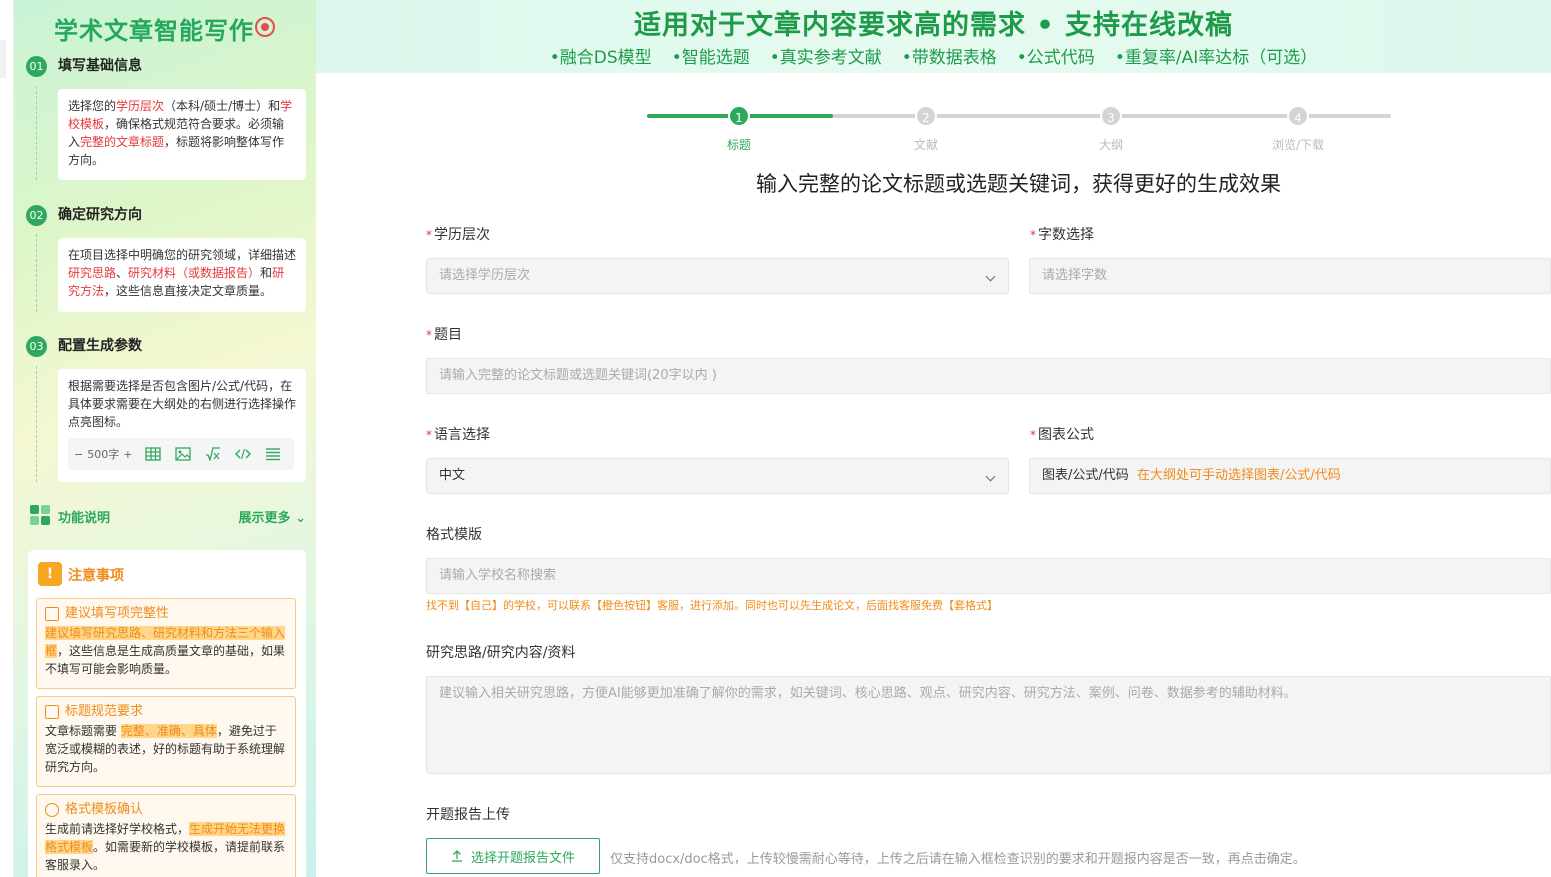  I want to click on step-desc-segment: （本科/硕士/博士）和, so click(222, 106).